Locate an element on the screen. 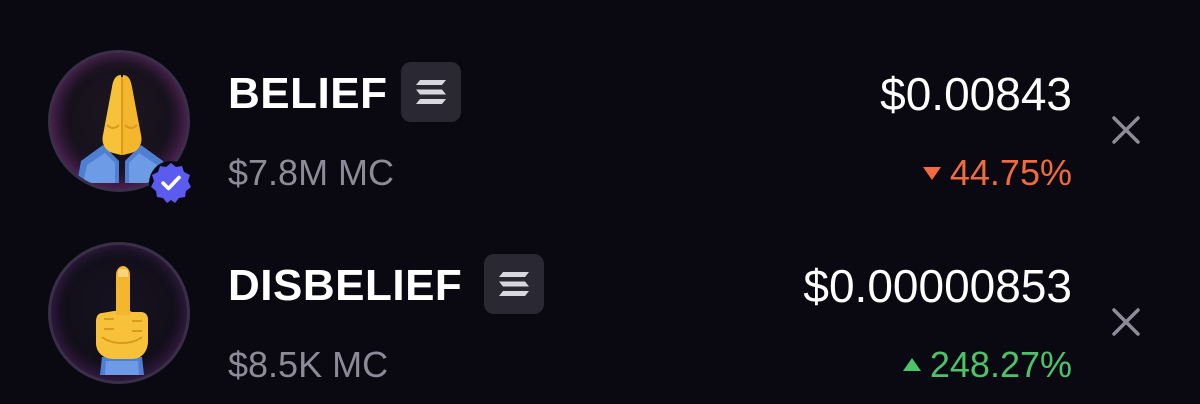  price-change: 44.75% is located at coordinates (997, 173).